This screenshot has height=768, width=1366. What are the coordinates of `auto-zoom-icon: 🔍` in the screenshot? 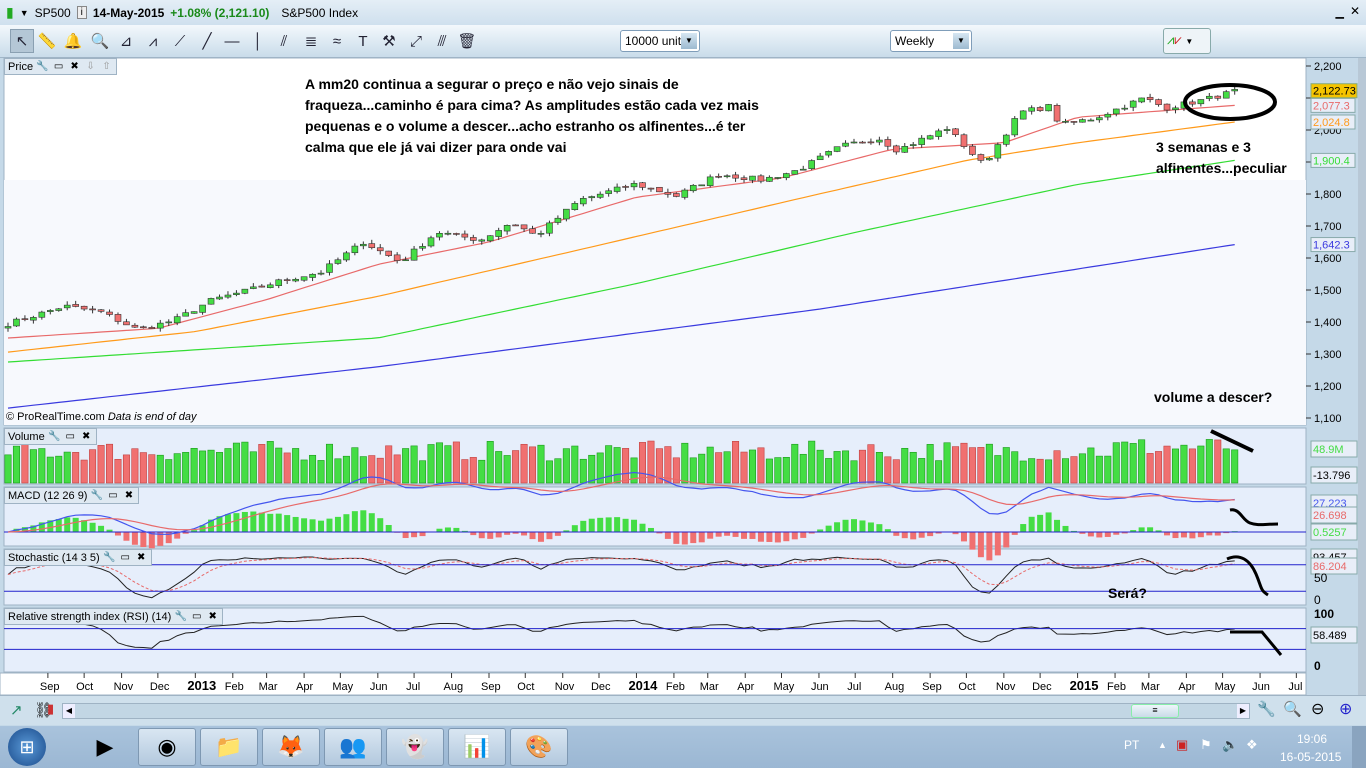 It's located at (1292, 709).